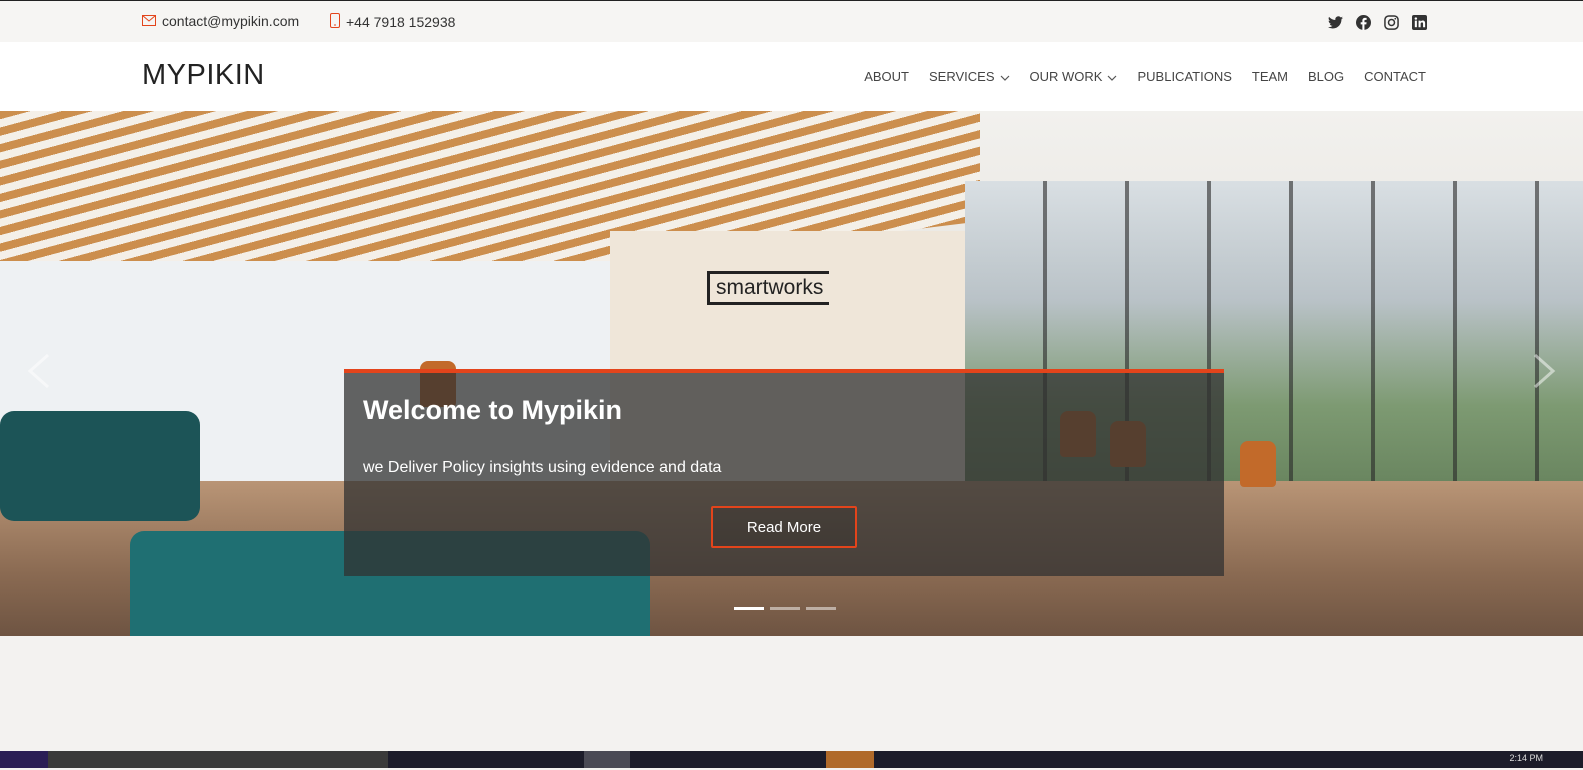 Image resolution: width=1583 pixels, height=770 pixels. Describe the element at coordinates (1335, 22) in the screenshot. I see `twitter-icon` at that location.